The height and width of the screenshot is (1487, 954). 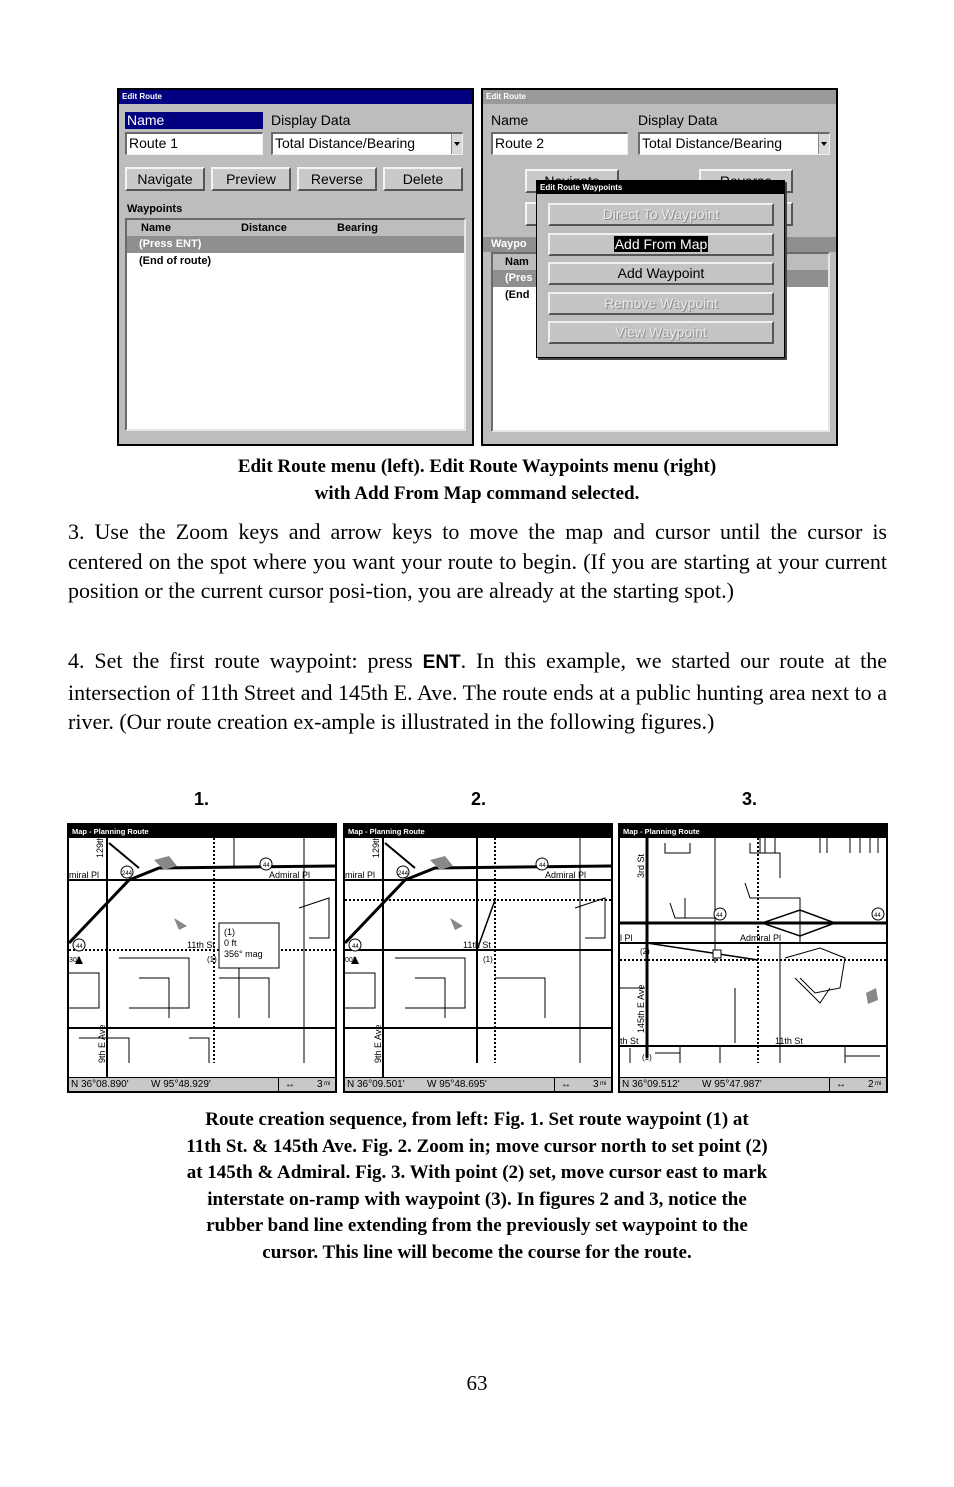 What do you see at coordinates (517, 262) in the screenshot?
I see `col-name: Nam` at bounding box center [517, 262].